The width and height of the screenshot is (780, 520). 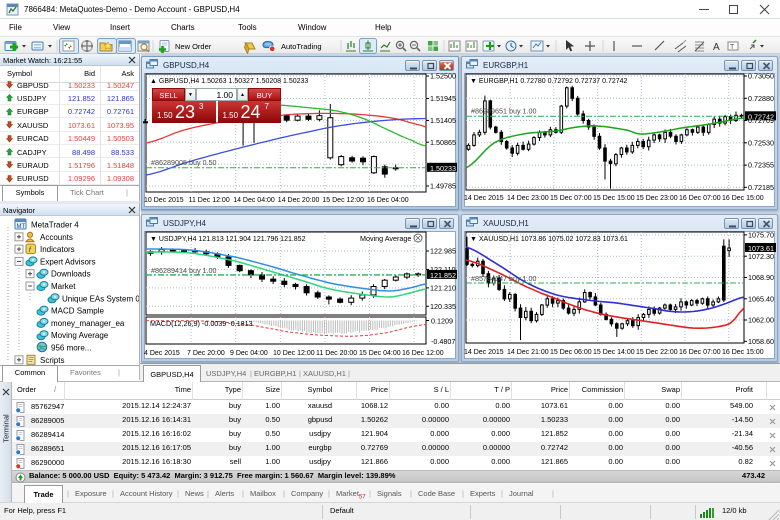 What do you see at coordinates (343, 200) in the screenshot?
I see `svg-text: 15 Dec 12:00` at bounding box center [343, 200].